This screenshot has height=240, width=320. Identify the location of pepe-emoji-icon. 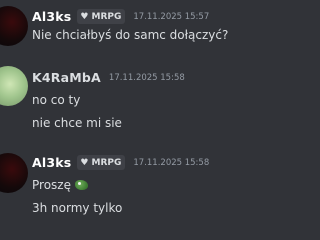
(81, 185).